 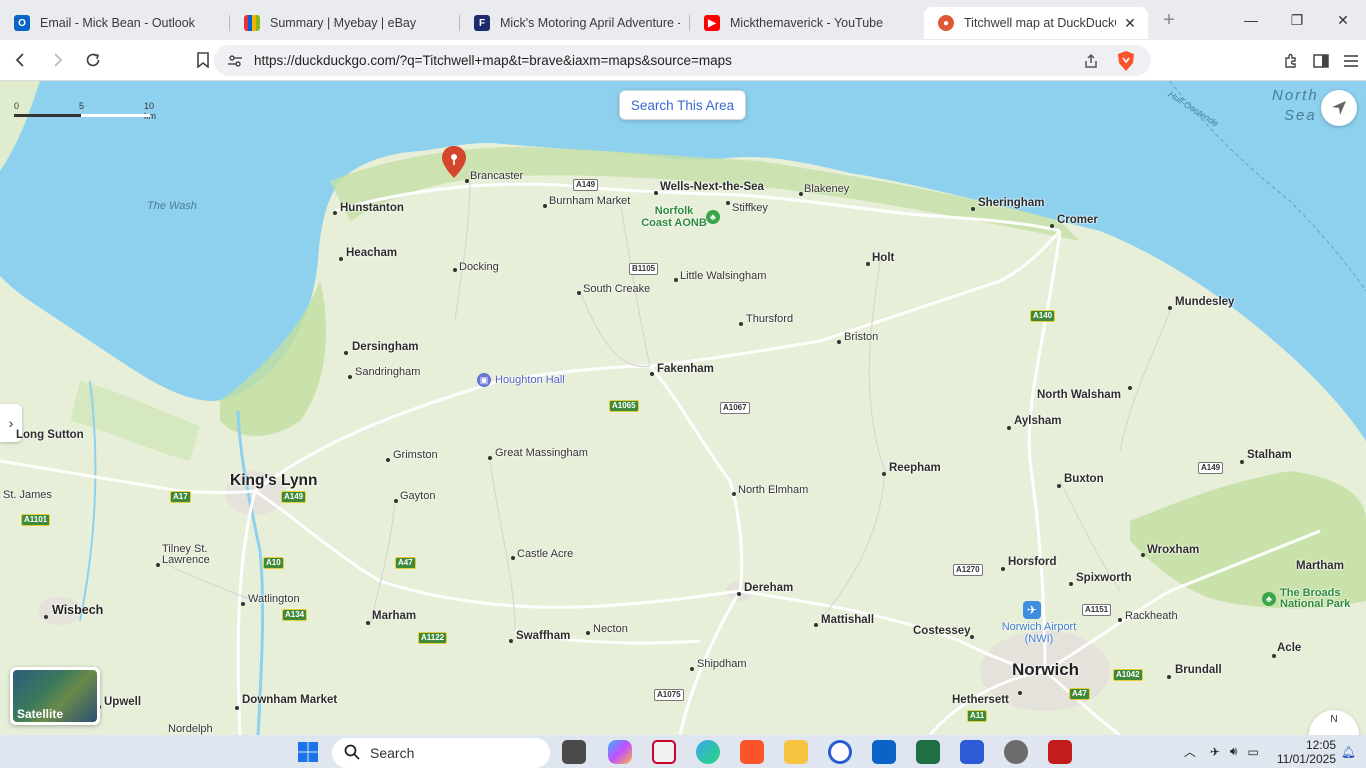 I want to click on place-label: Hethersett, so click(x=980, y=700).